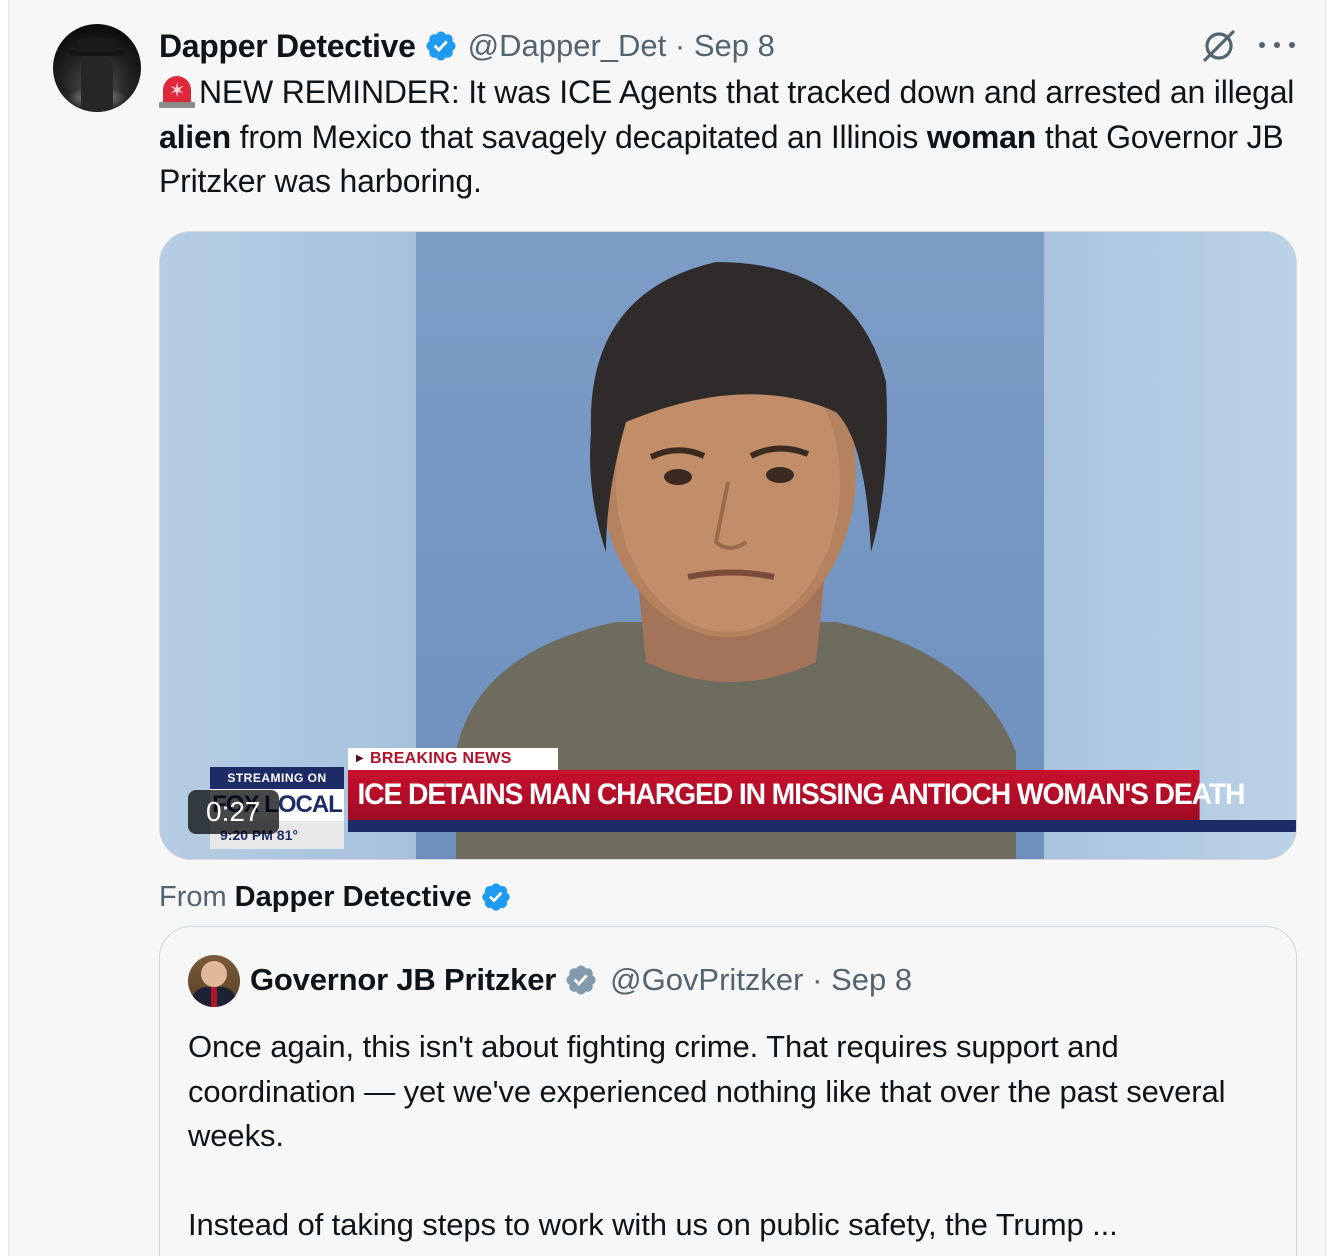 This screenshot has width=1332, height=1256. Describe the element at coordinates (872, 979) in the screenshot. I see `quoted-post-date: Sep 8` at that location.